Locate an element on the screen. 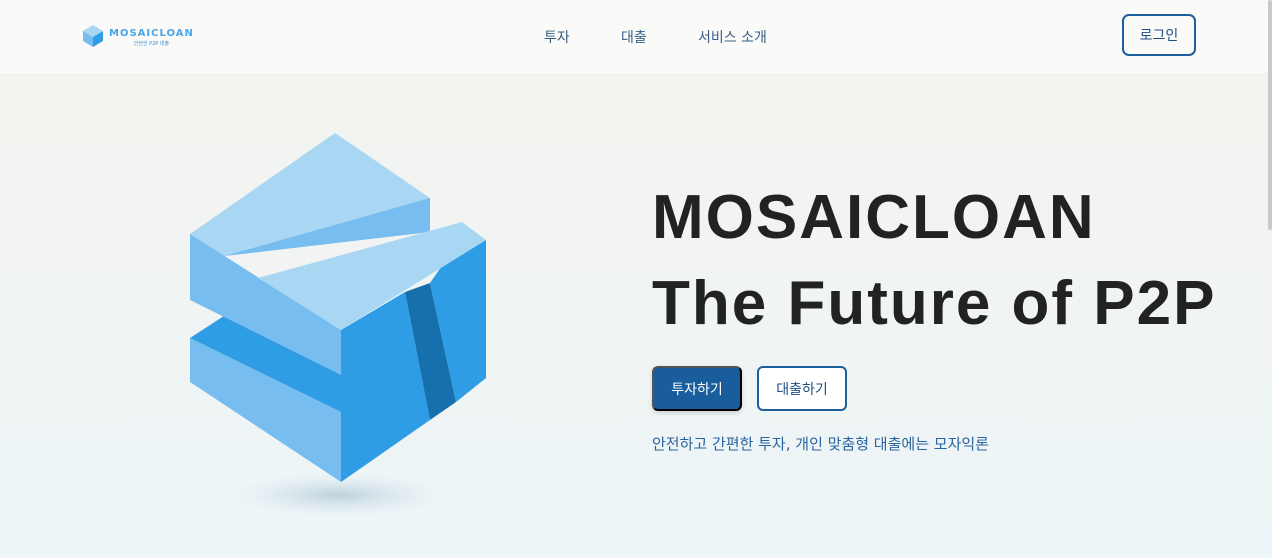 This screenshot has height=558, width=1272. invest-button: 투자하기 is located at coordinates (697, 388).